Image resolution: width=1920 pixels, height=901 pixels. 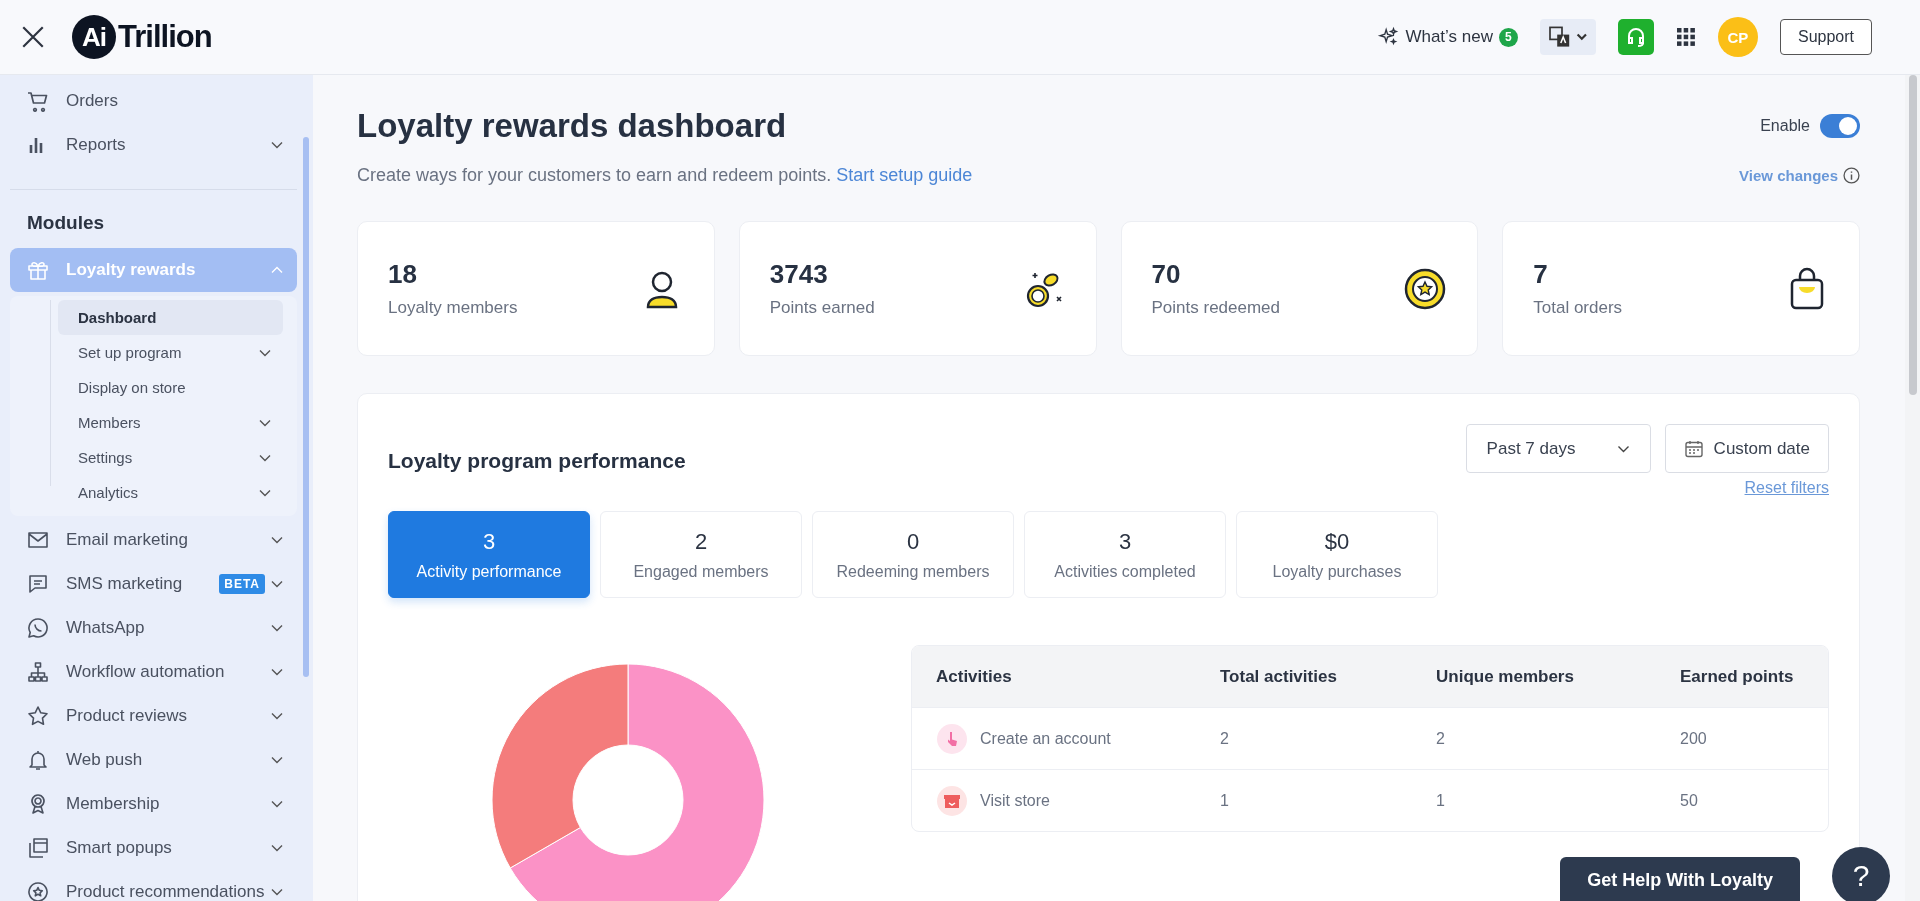 What do you see at coordinates (572, 126) in the screenshot?
I see `page-title: Loyalty rewards dashboard` at bounding box center [572, 126].